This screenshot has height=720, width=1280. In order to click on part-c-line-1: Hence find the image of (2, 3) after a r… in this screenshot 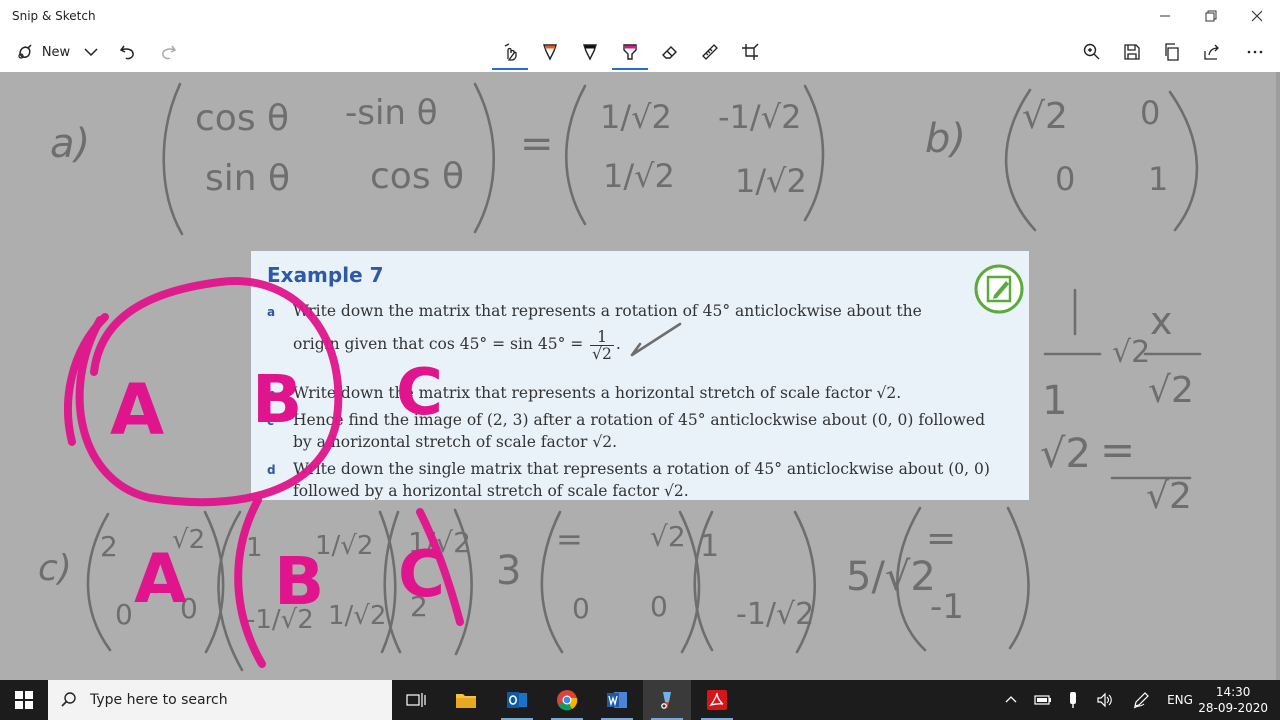, I will do `click(639, 420)`.